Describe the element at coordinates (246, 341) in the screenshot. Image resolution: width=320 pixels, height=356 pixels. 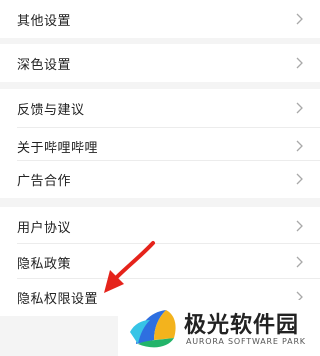
I see `watermark-subtitle: AURORA SOFTWARE PARK` at that location.